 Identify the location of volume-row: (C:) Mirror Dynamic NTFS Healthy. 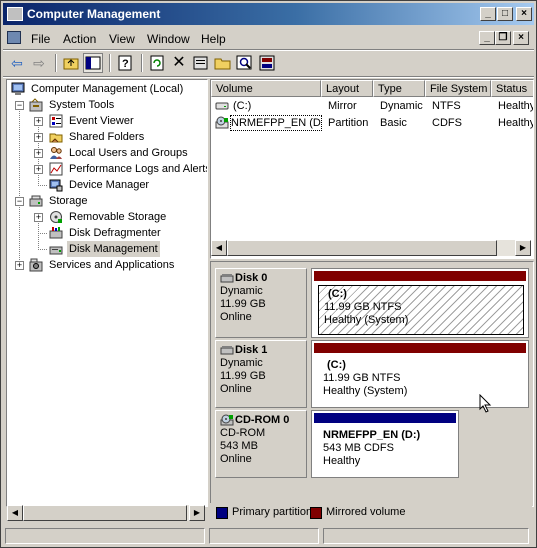
(372, 106).